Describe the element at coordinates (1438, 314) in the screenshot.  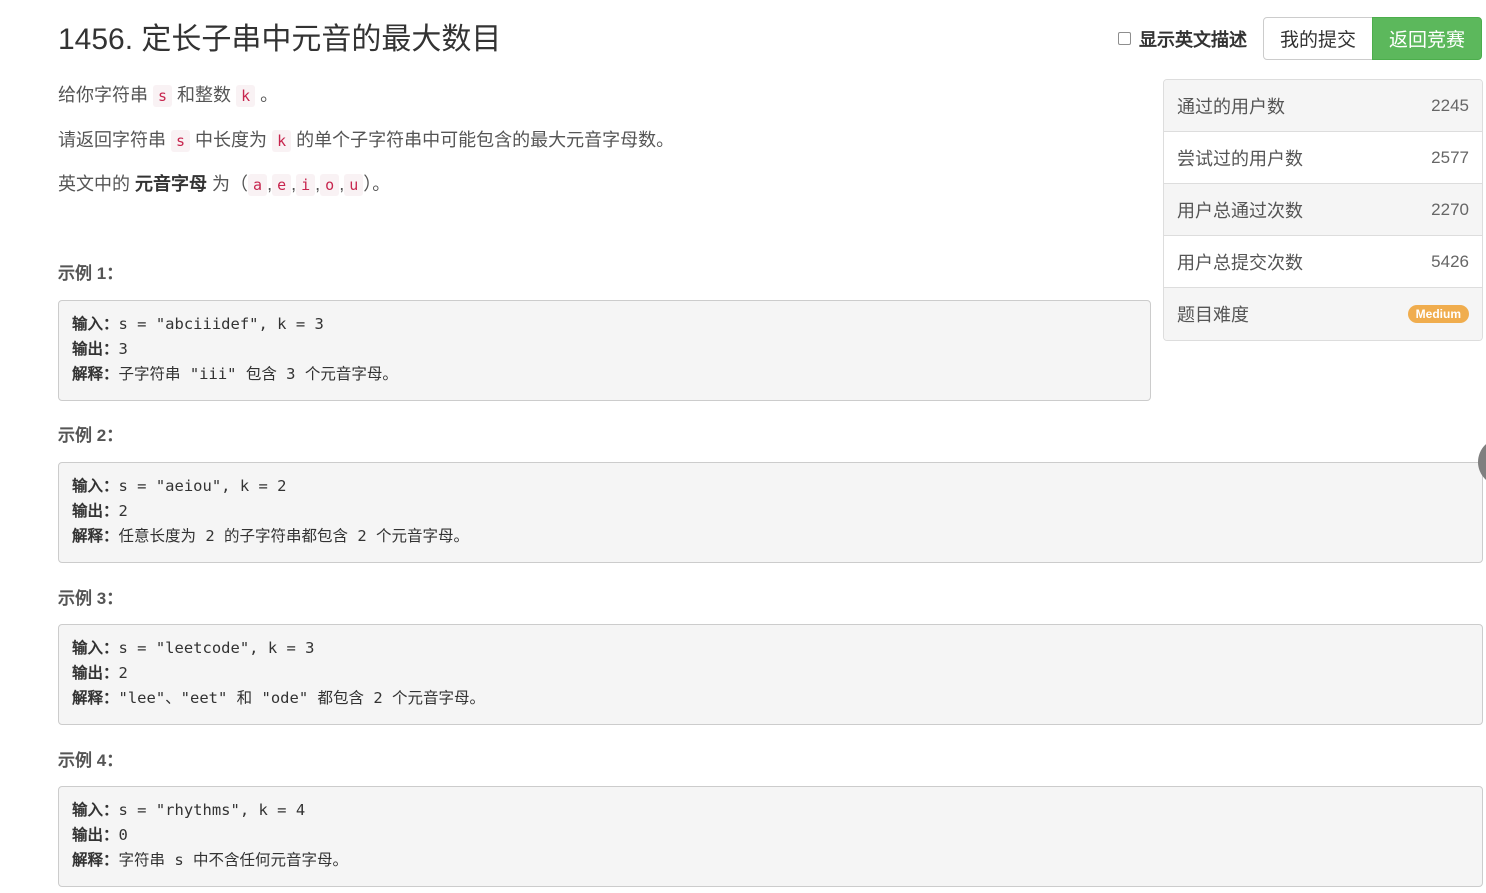
I see `difficulty-badge: Medium` at that location.